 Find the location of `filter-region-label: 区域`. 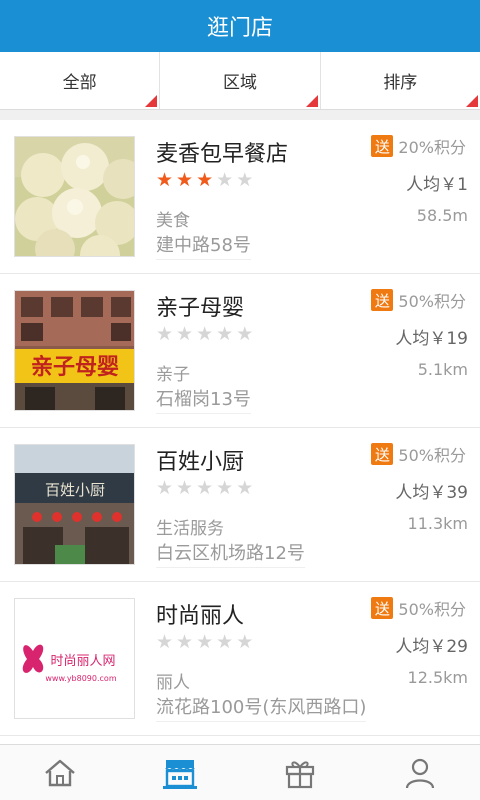

filter-region-label: 区域 is located at coordinates (239, 83).